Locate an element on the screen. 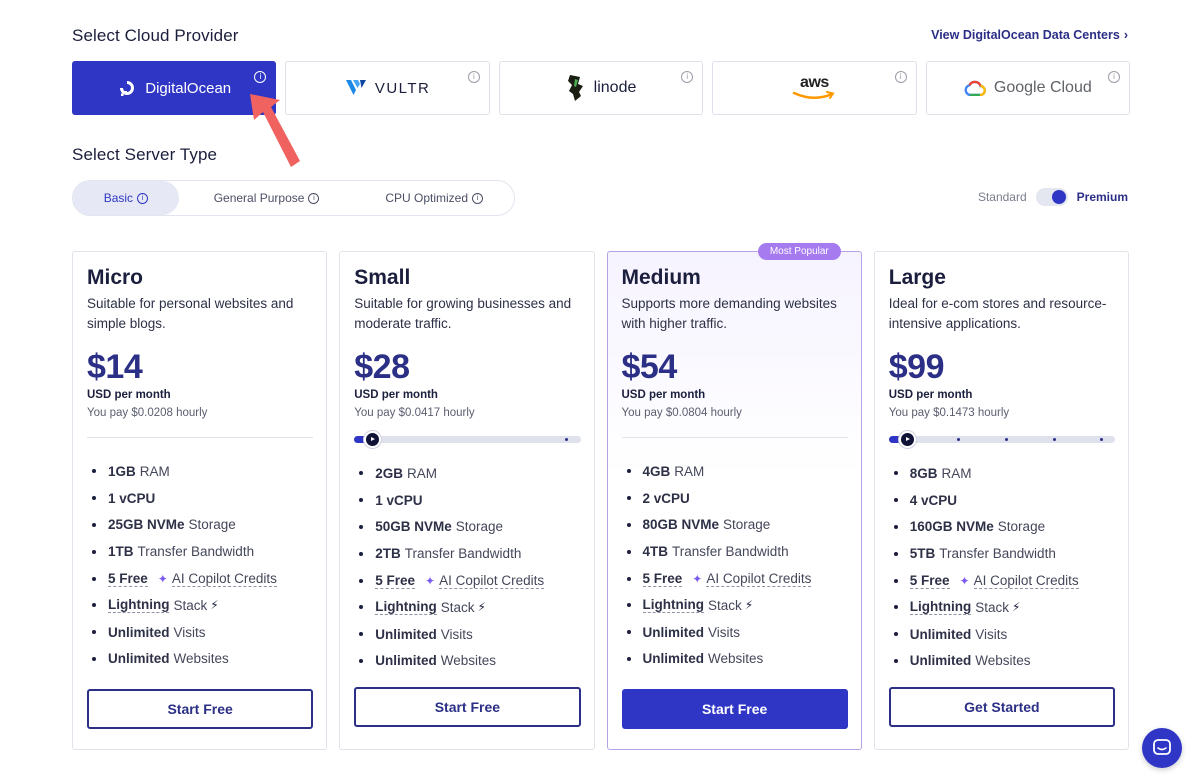 The width and height of the screenshot is (1200, 782). provider-aws: aws i is located at coordinates (814, 88).